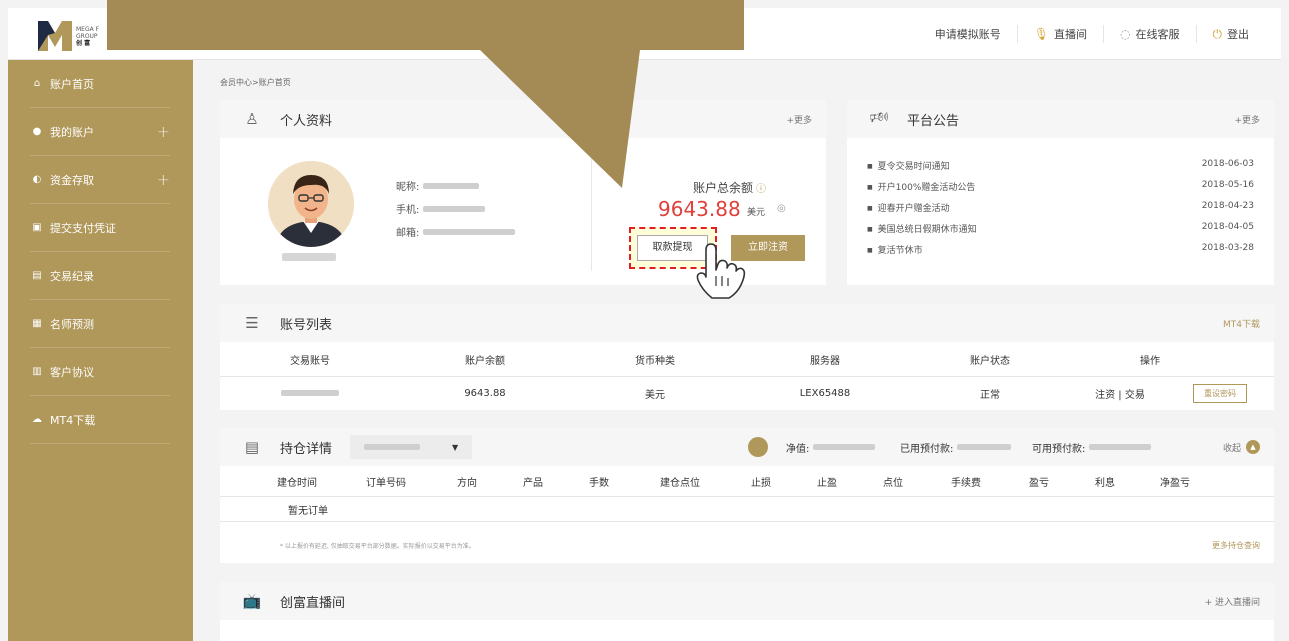 This screenshot has height=641, width=1289. What do you see at coordinates (747, 611) in the screenshot?
I see `live-room-card: 📺 创富直播间 + 进入直播间` at bounding box center [747, 611].